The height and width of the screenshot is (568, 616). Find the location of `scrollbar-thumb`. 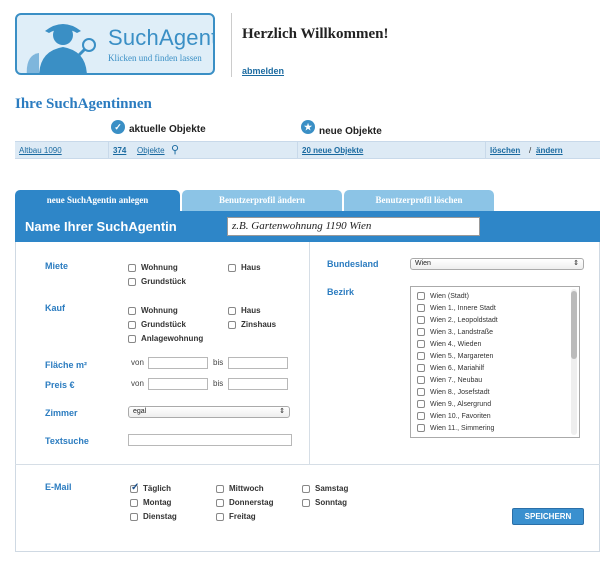

scrollbar-thumb is located at coordinates (574, 325).